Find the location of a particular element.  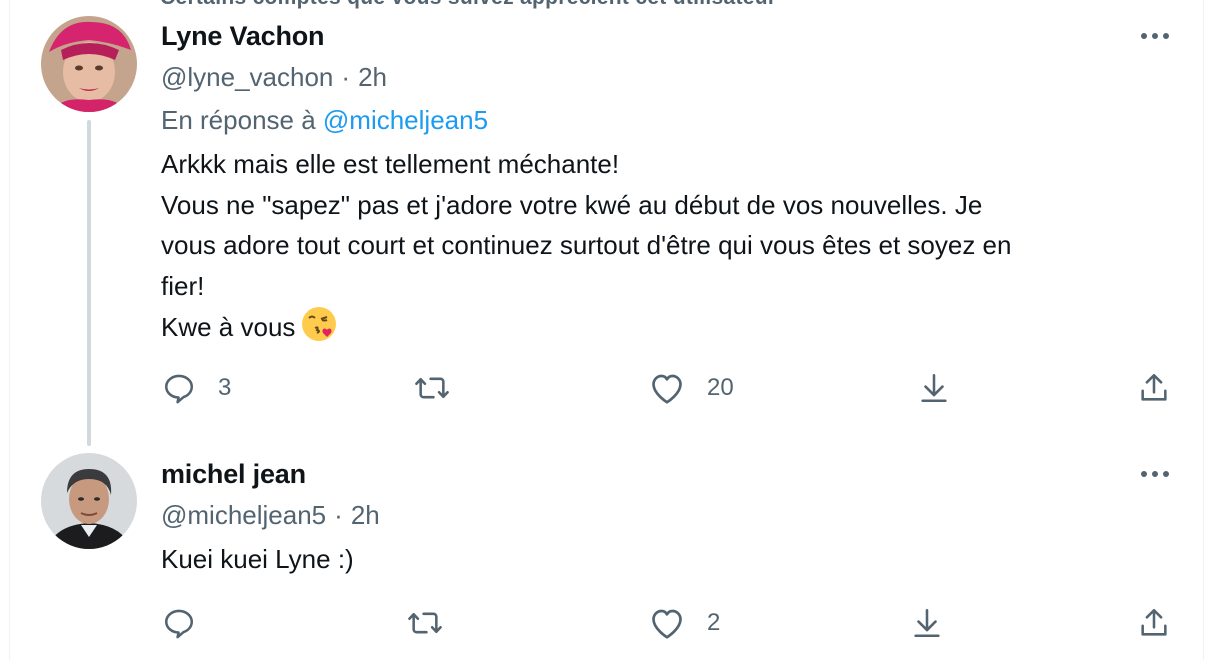

tweet-line: Arkkk mais elle est tellement méchante! is located at coordinates (390, 164).